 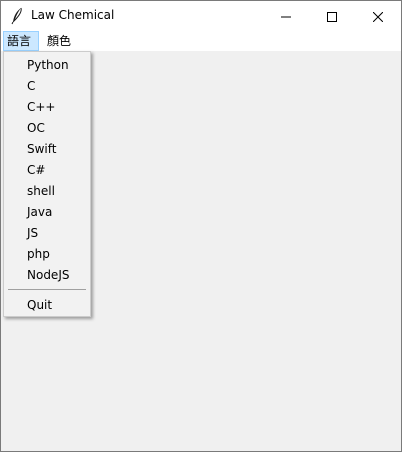 What do you see at coordinates (47, 289) in the screenshot?
I see `menu-separator` at bounding box center [47, 289].